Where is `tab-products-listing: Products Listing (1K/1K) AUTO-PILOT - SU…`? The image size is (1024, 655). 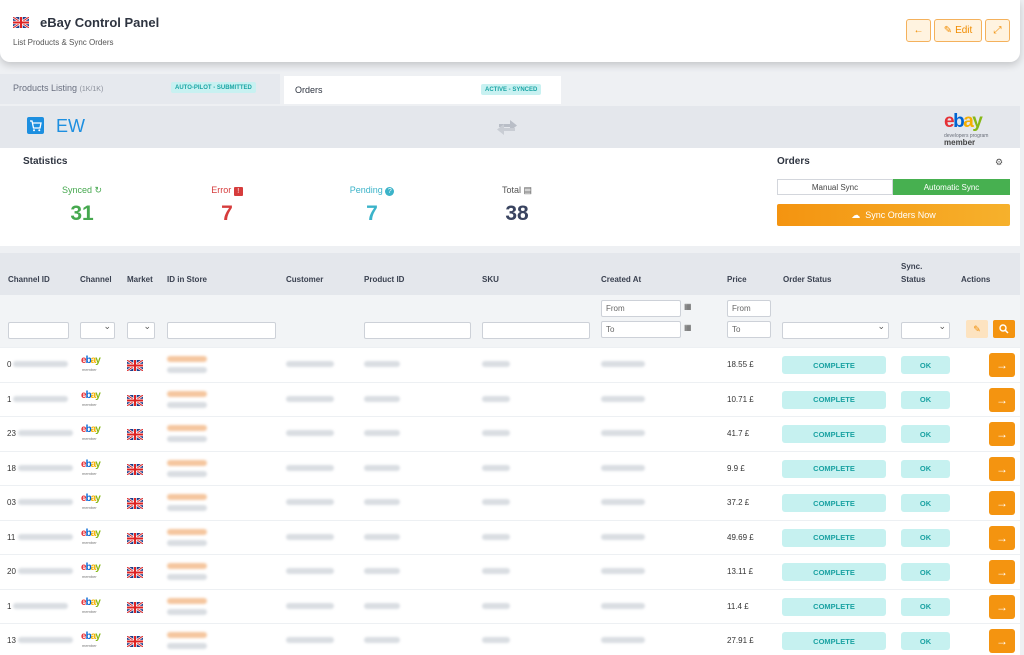 tab-products-listing: Products Listing (1K/1K) AUTO-PILOT - SU… is located at coordinates (140, 89).